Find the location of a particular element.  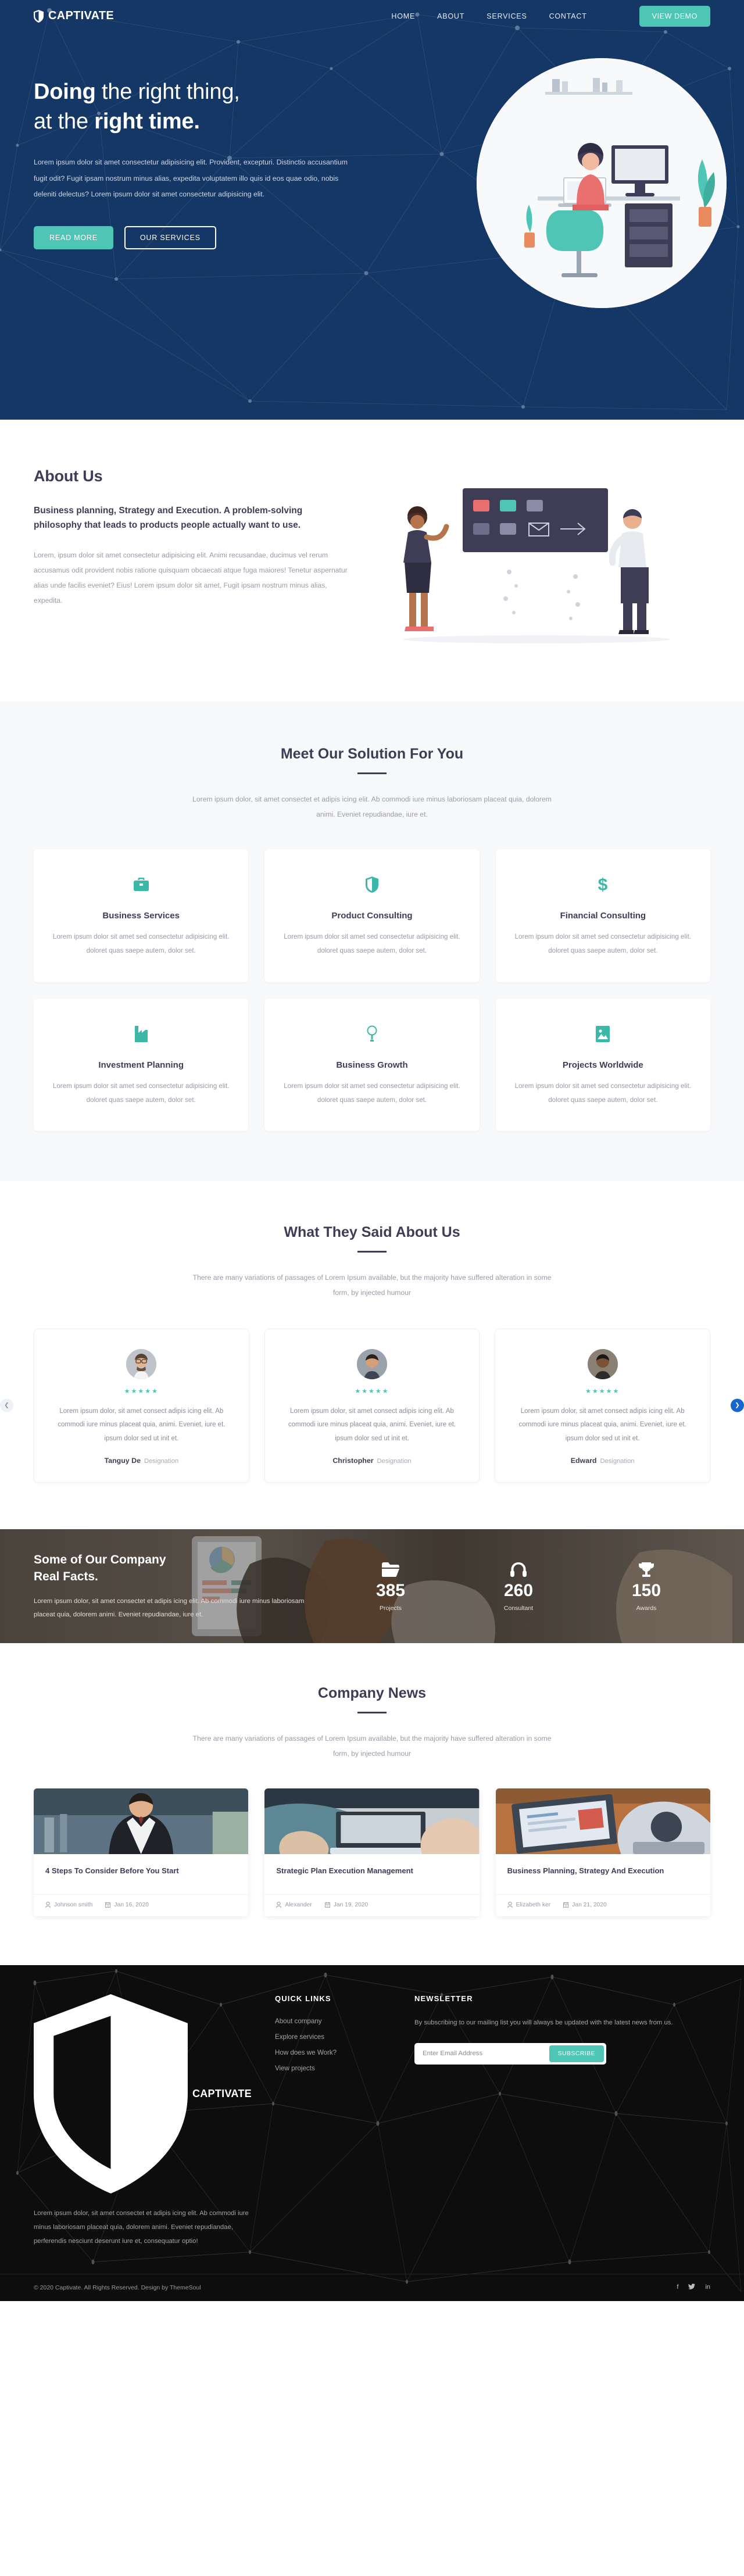

headset-icon is located at coordinates (518, 1570).